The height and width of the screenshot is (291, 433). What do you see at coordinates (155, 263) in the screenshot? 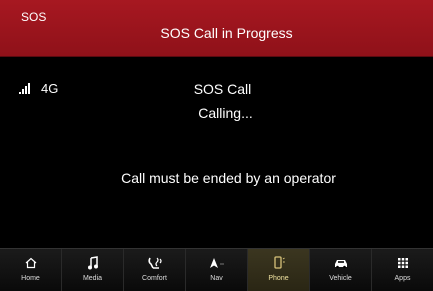
I see `seat-comfort-icon` at bounding box center [155, 263].